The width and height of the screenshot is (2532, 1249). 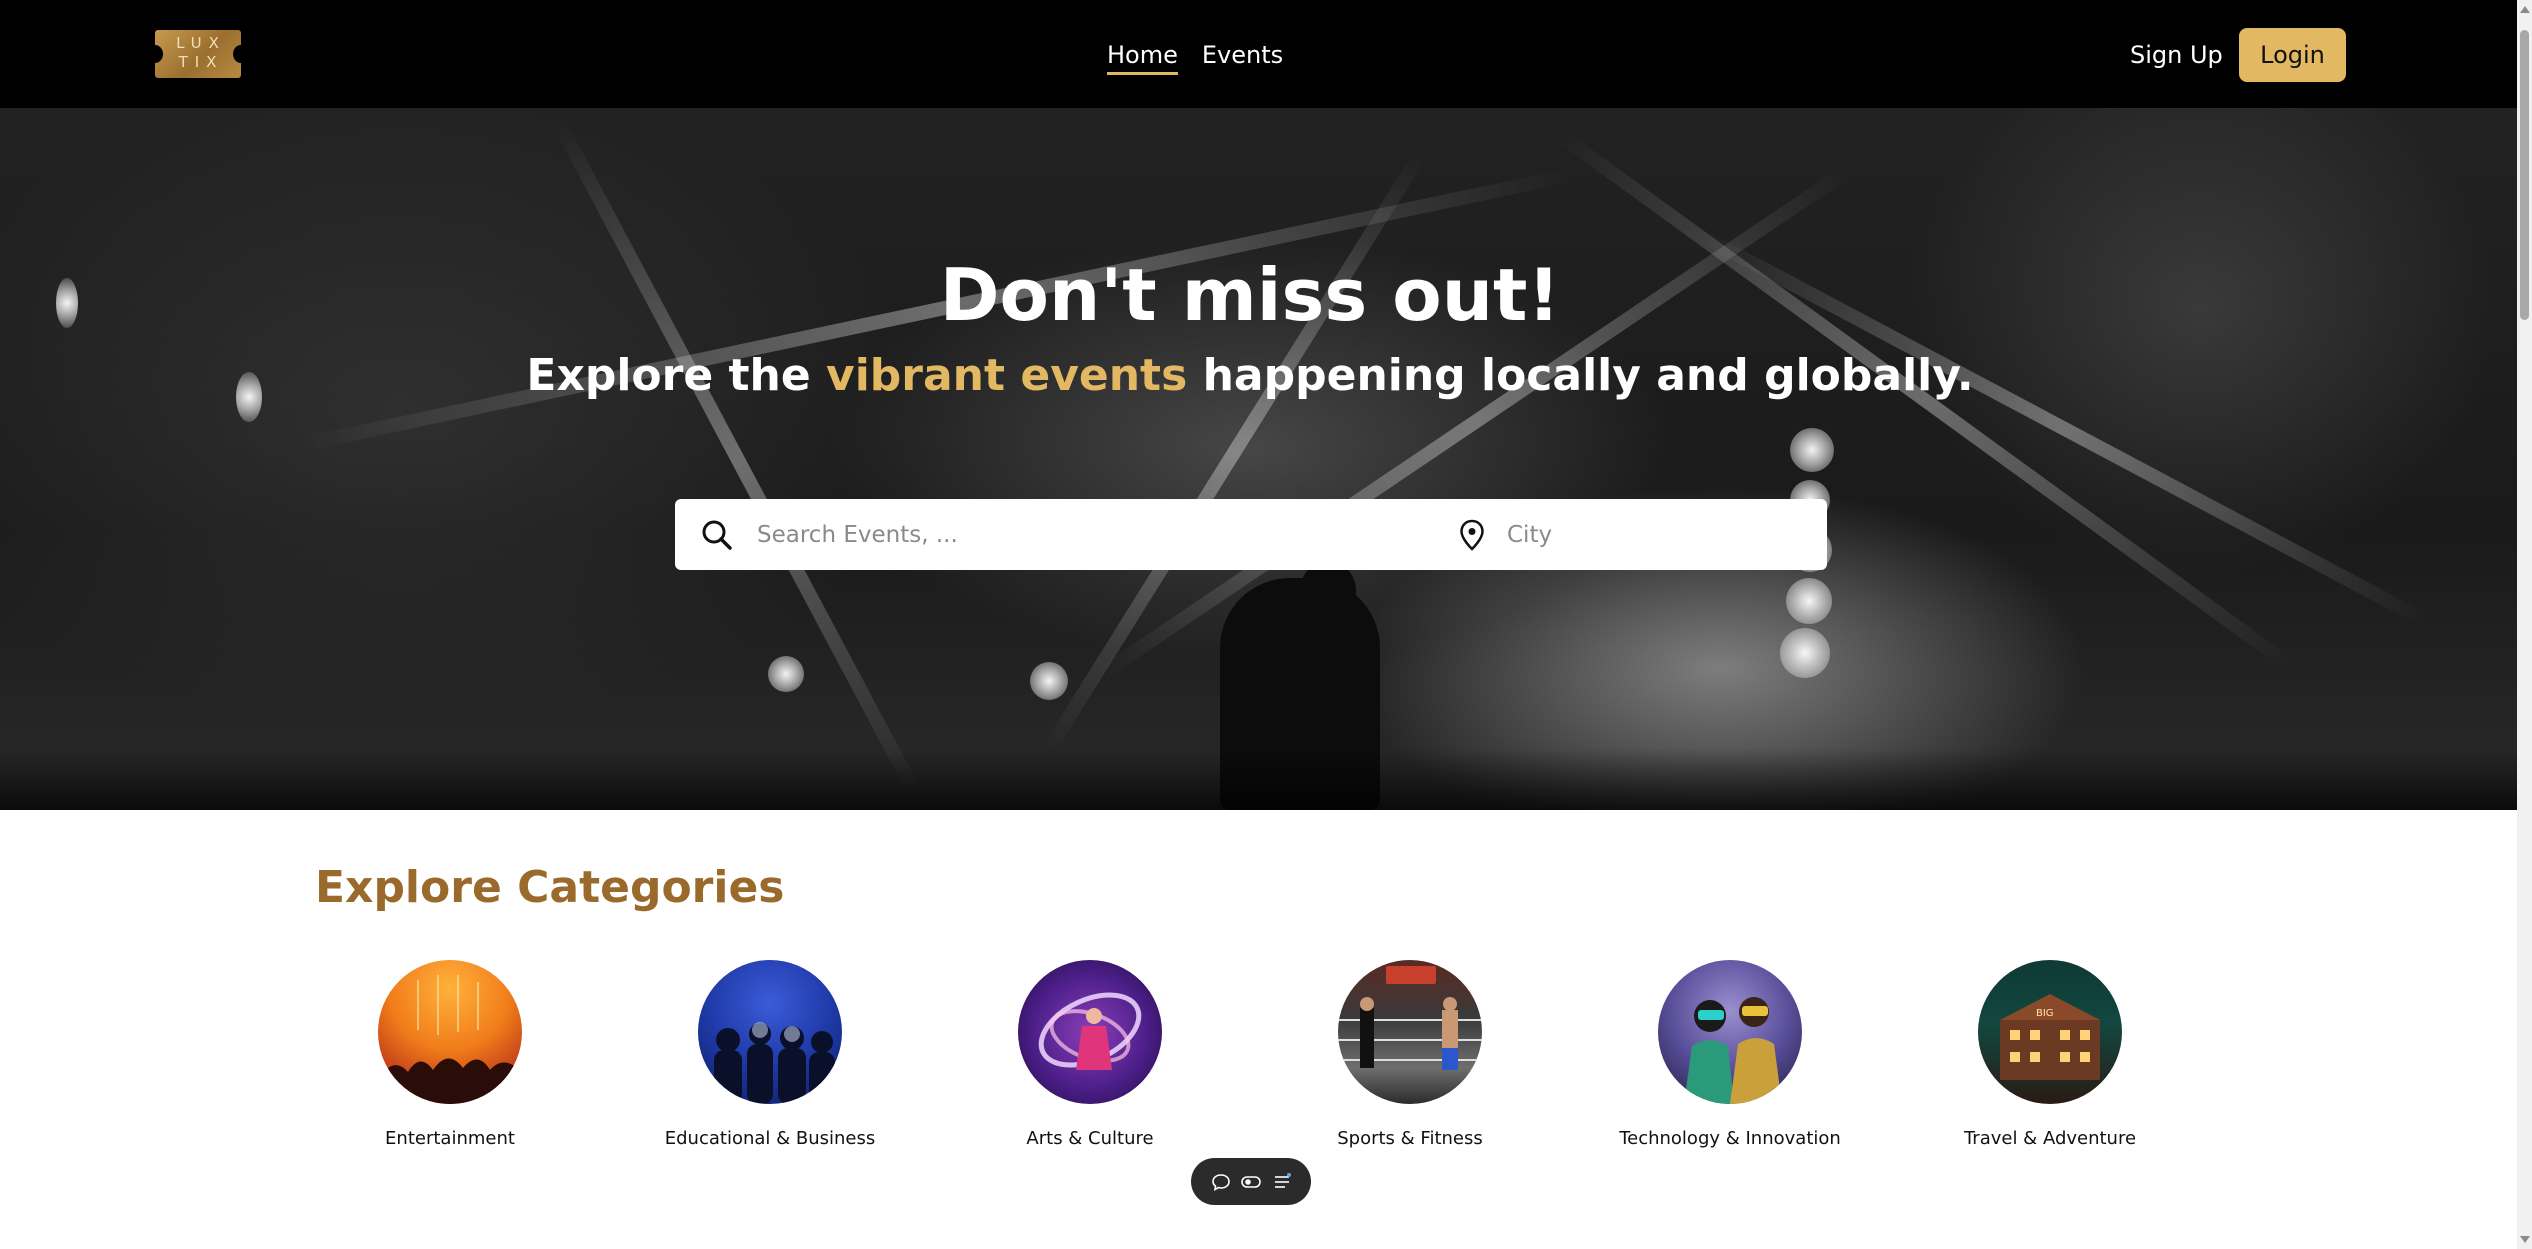 What do you see at coordinates (1472, 535) in the screenshot?
I see `location-pin-icon` at bounding box center [1472, 535].